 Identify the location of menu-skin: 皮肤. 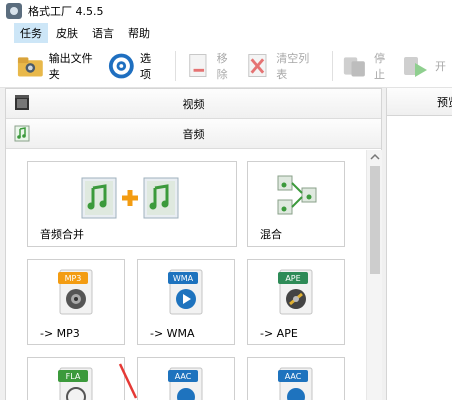
(67, 33).